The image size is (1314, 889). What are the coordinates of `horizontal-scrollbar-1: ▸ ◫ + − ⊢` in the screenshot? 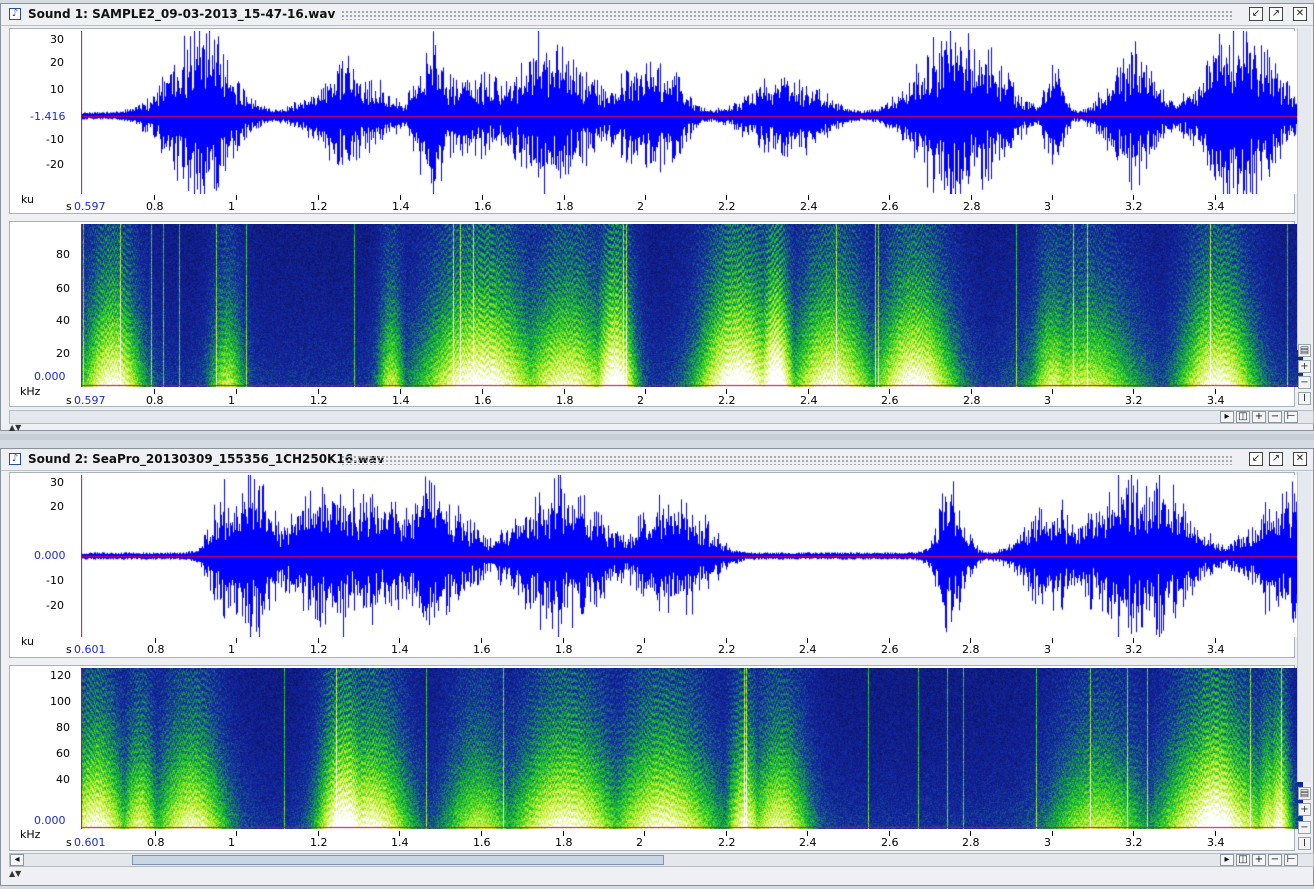 It's located at (661, 417).